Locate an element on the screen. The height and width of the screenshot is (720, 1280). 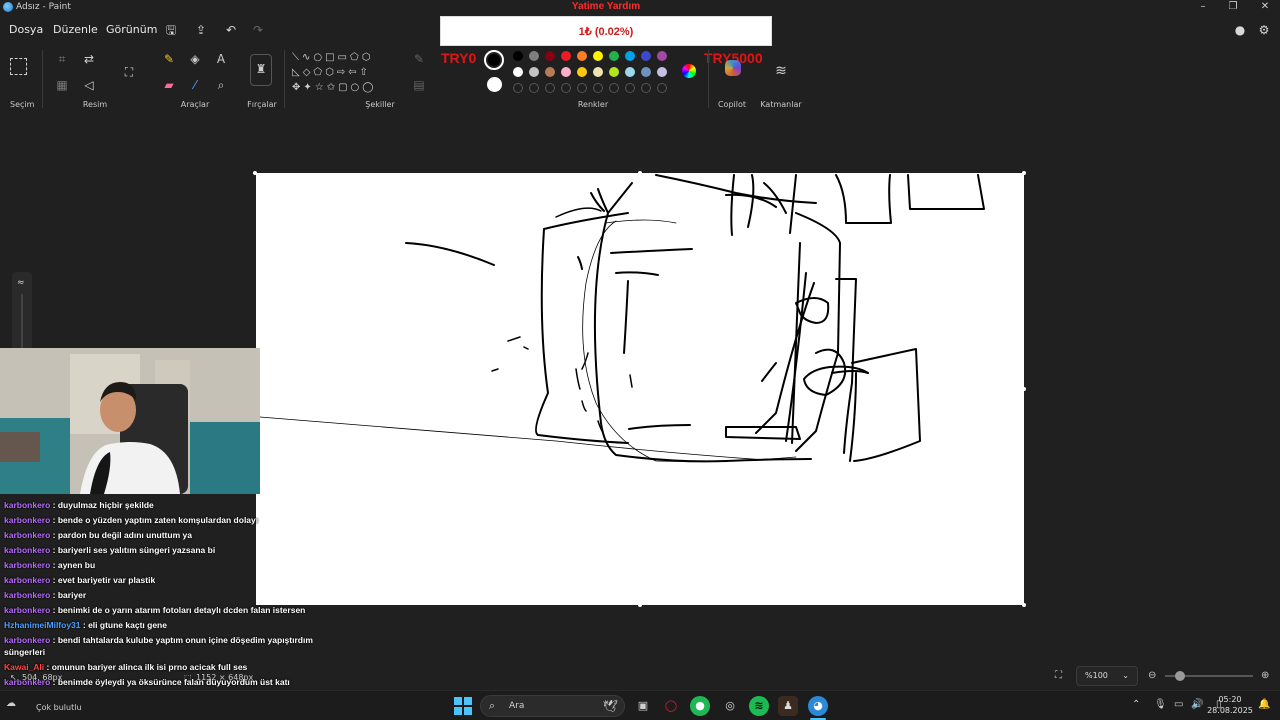
maximize-button: ❐ is located at coordinates (1233, 7).